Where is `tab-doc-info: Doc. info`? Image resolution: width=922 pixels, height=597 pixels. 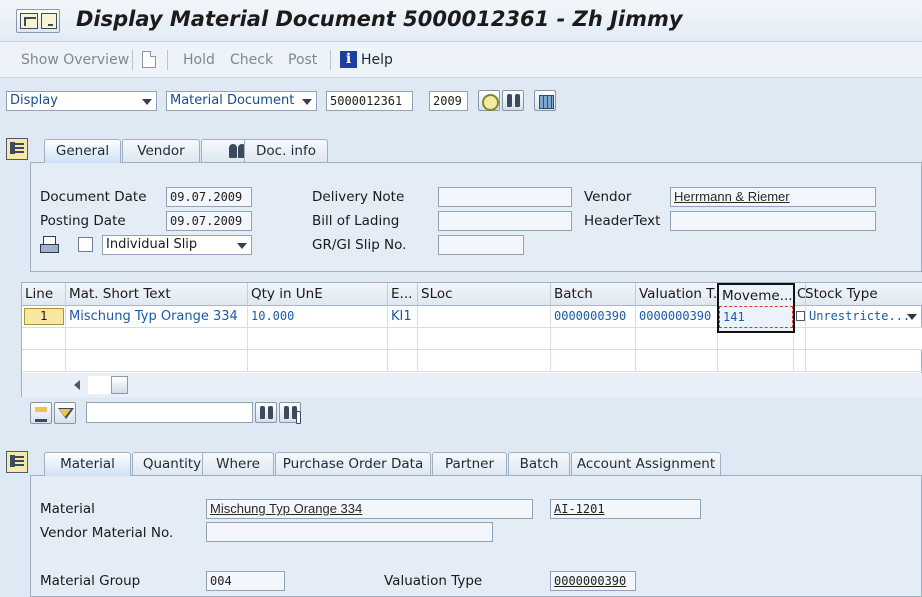
tab-doc-info: Doc. info is located at coordinates (286, 151).